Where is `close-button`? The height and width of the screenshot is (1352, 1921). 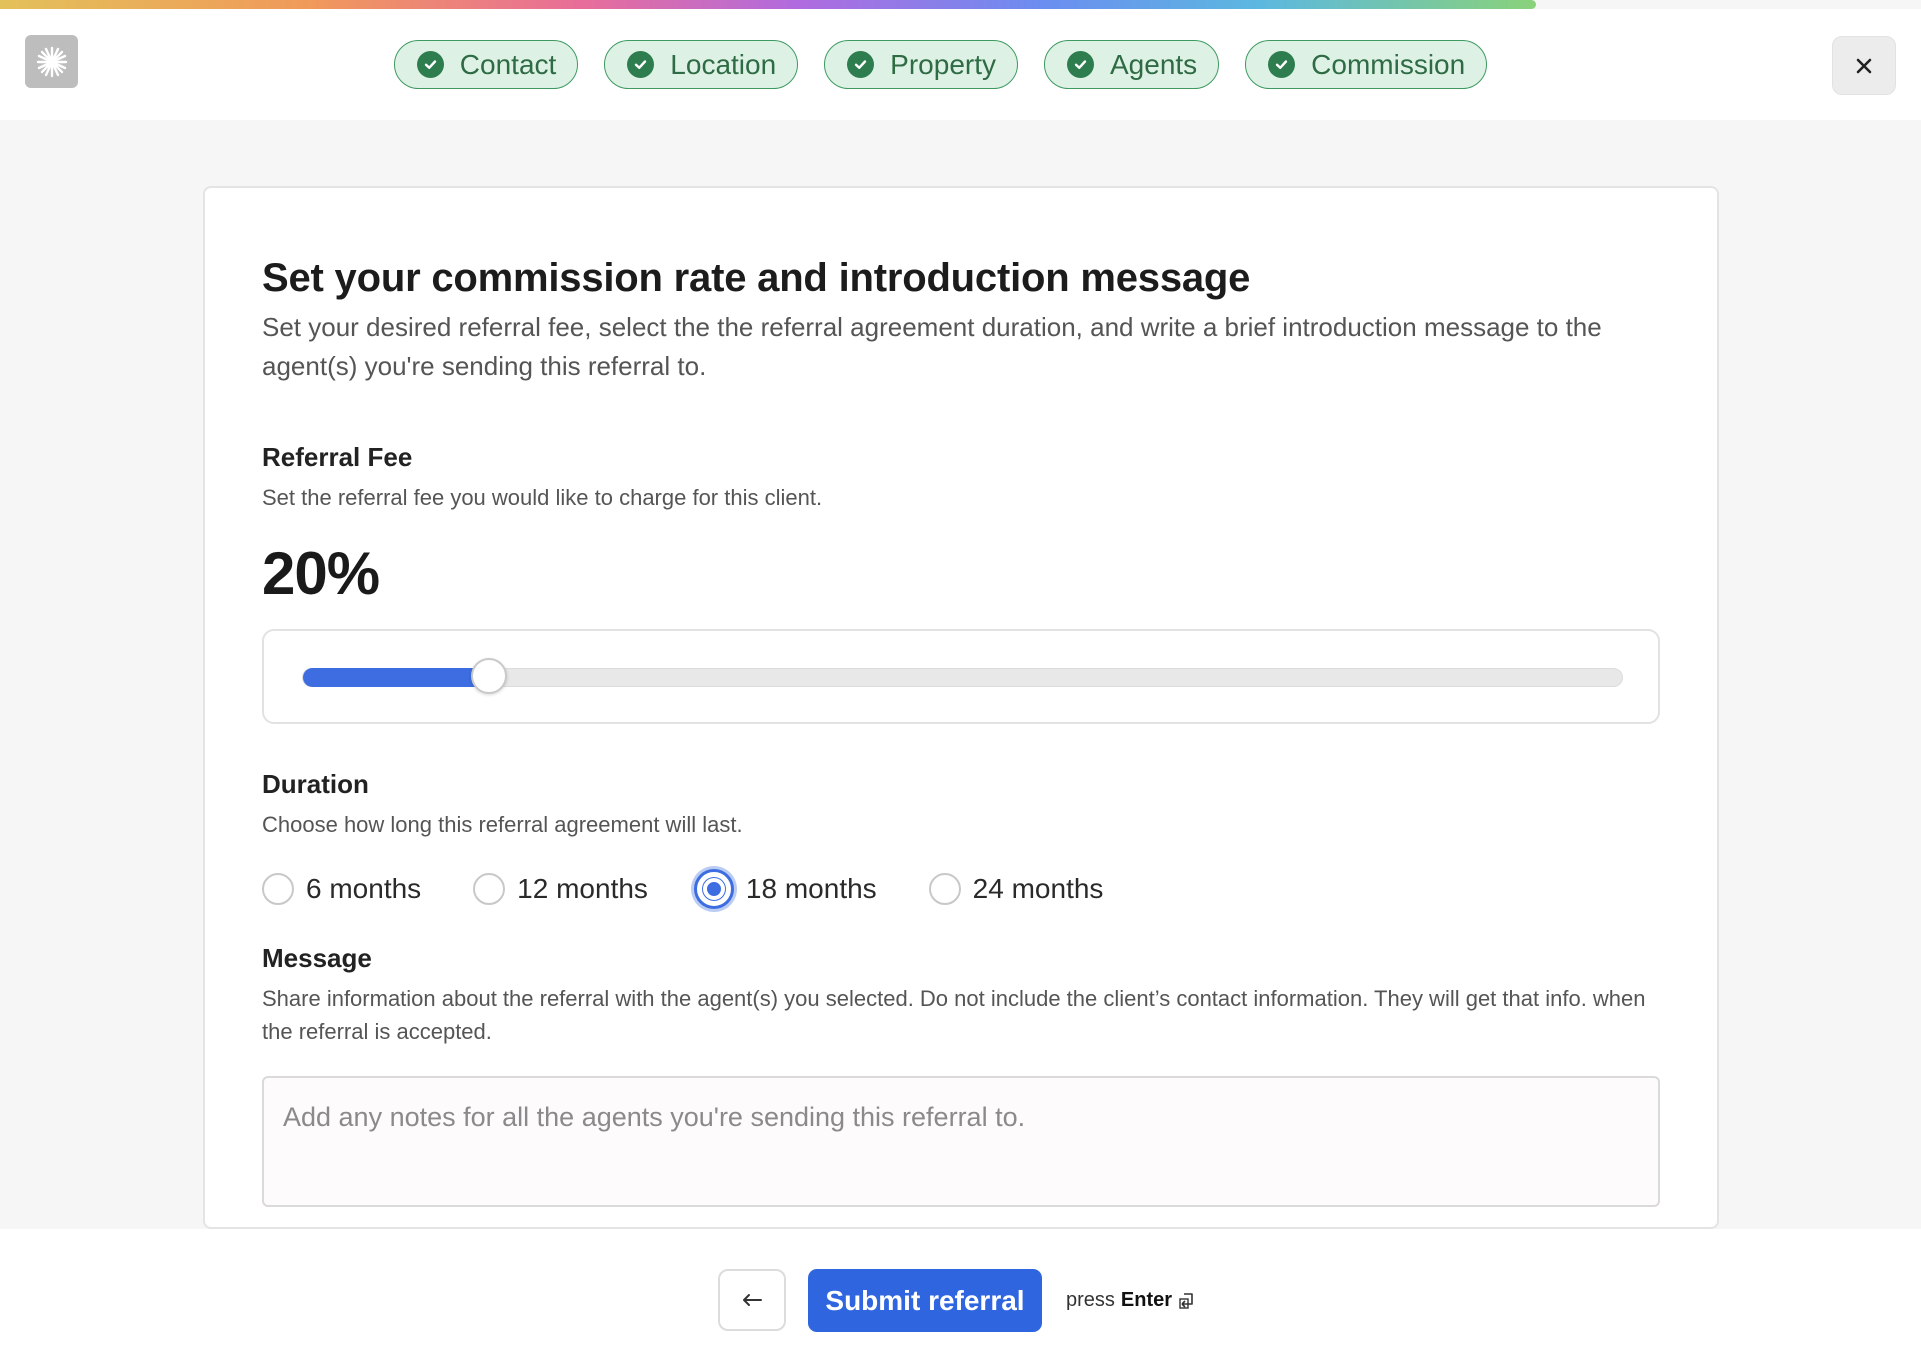
close-button is located at coordinates (1864, 65).